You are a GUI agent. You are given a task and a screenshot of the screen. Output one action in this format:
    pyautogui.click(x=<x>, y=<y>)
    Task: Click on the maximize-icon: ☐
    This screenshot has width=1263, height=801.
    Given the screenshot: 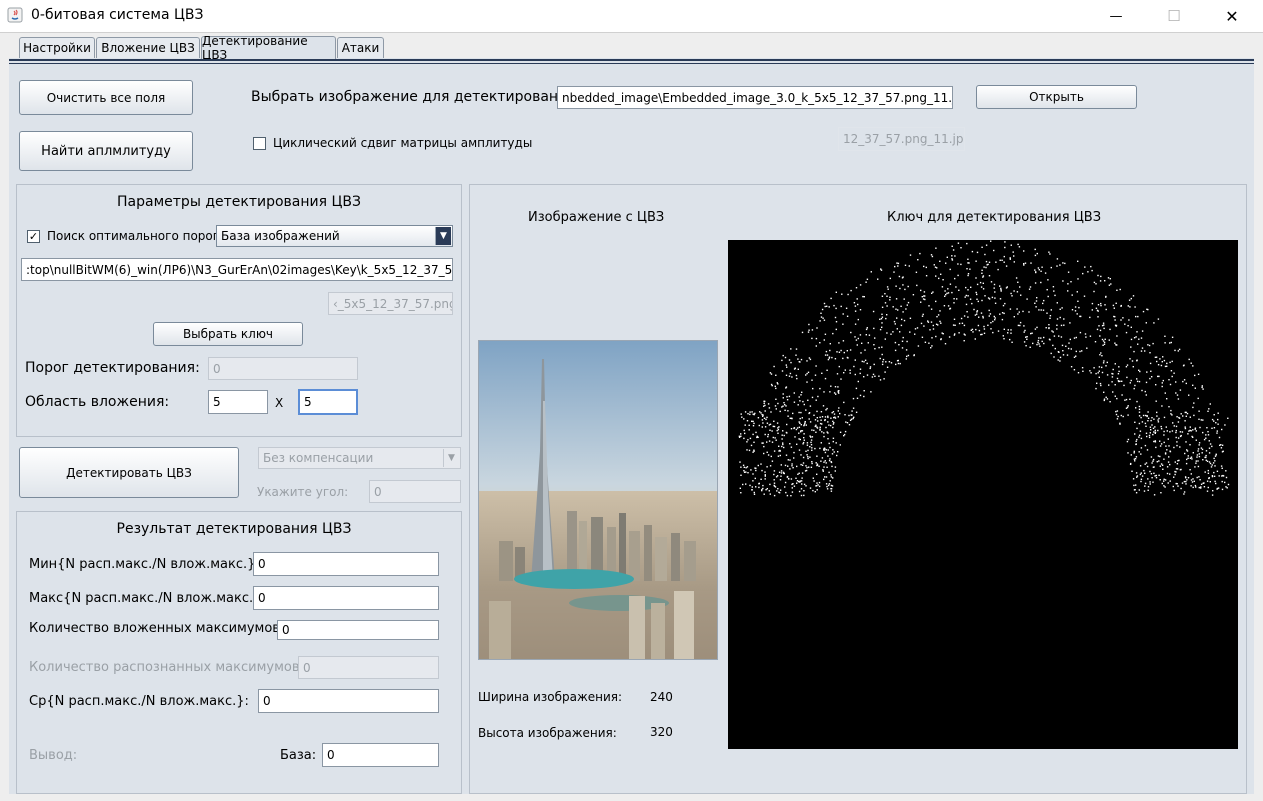 What is the action you would take?
    pyautogui.click(x=1174, y=16)
    